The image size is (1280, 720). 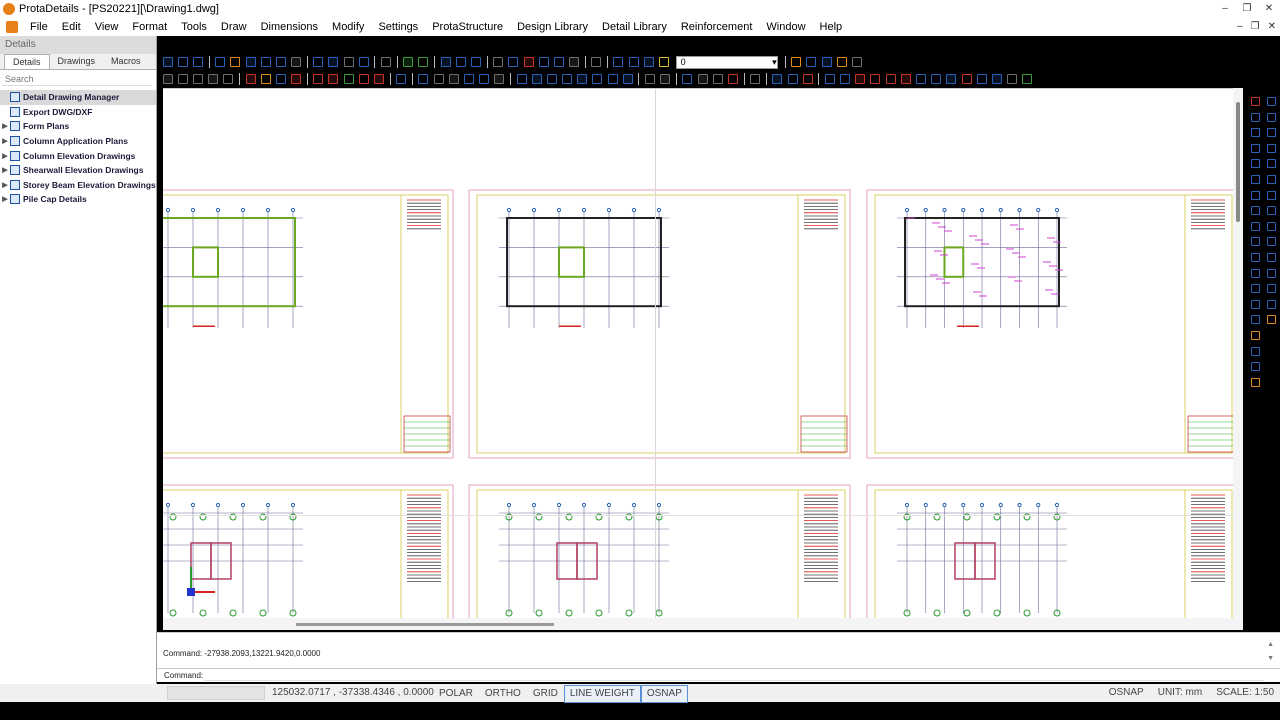 I want to click on menu-edit: Edit, so click(x=71, y=27).